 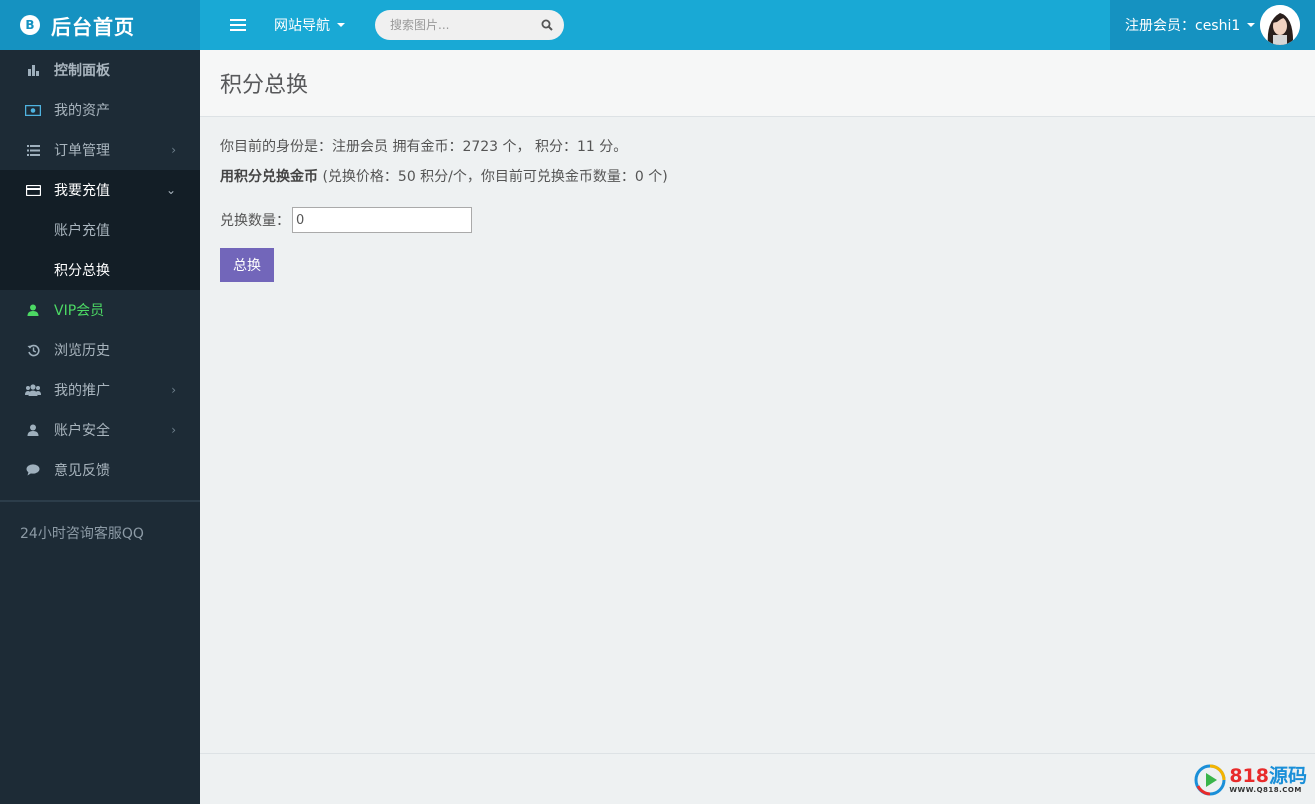 I want to click on watermark-num: 818, so click(x=1249, y=776).